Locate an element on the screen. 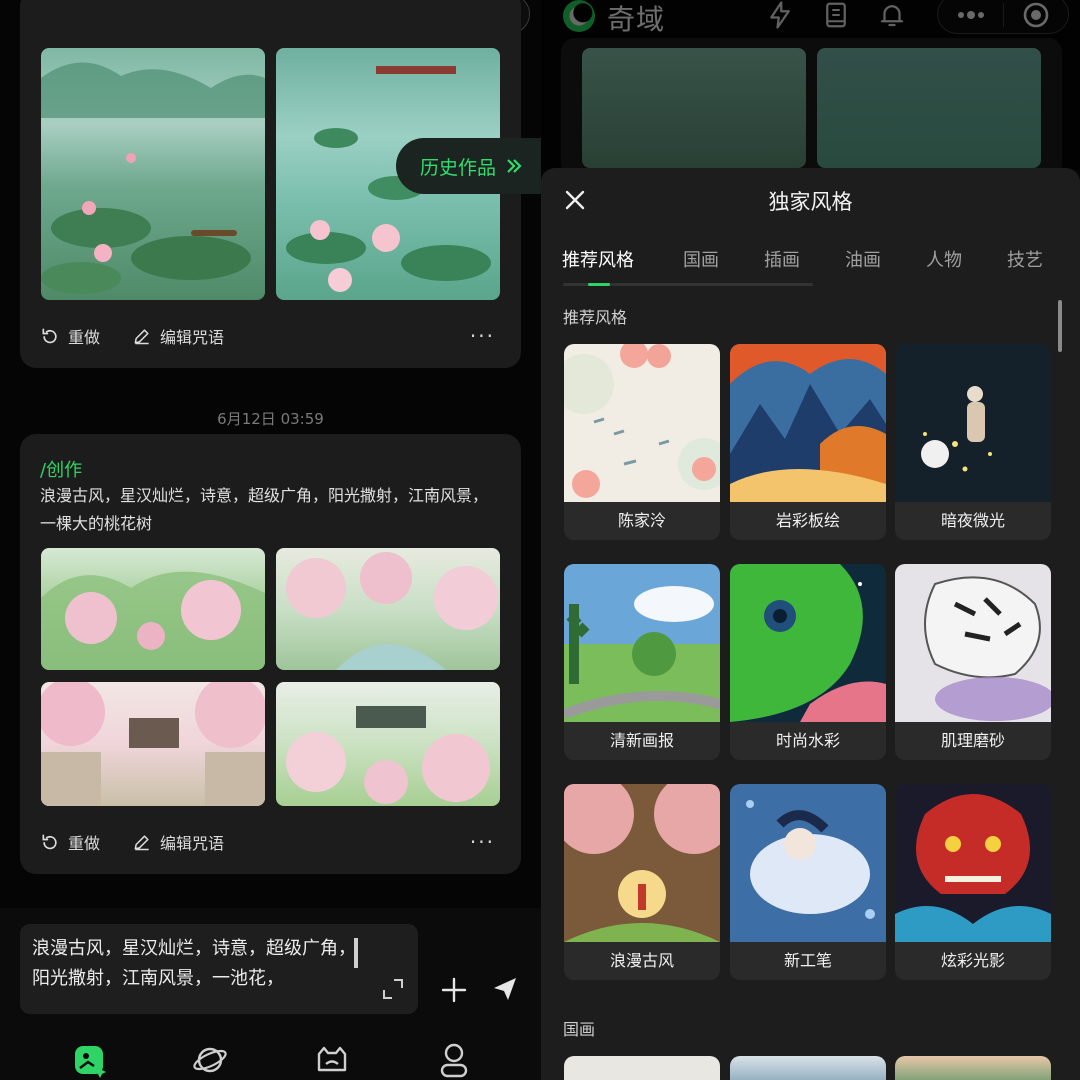  sheet-title: 独家风格 is located at coordinates (810, 202).